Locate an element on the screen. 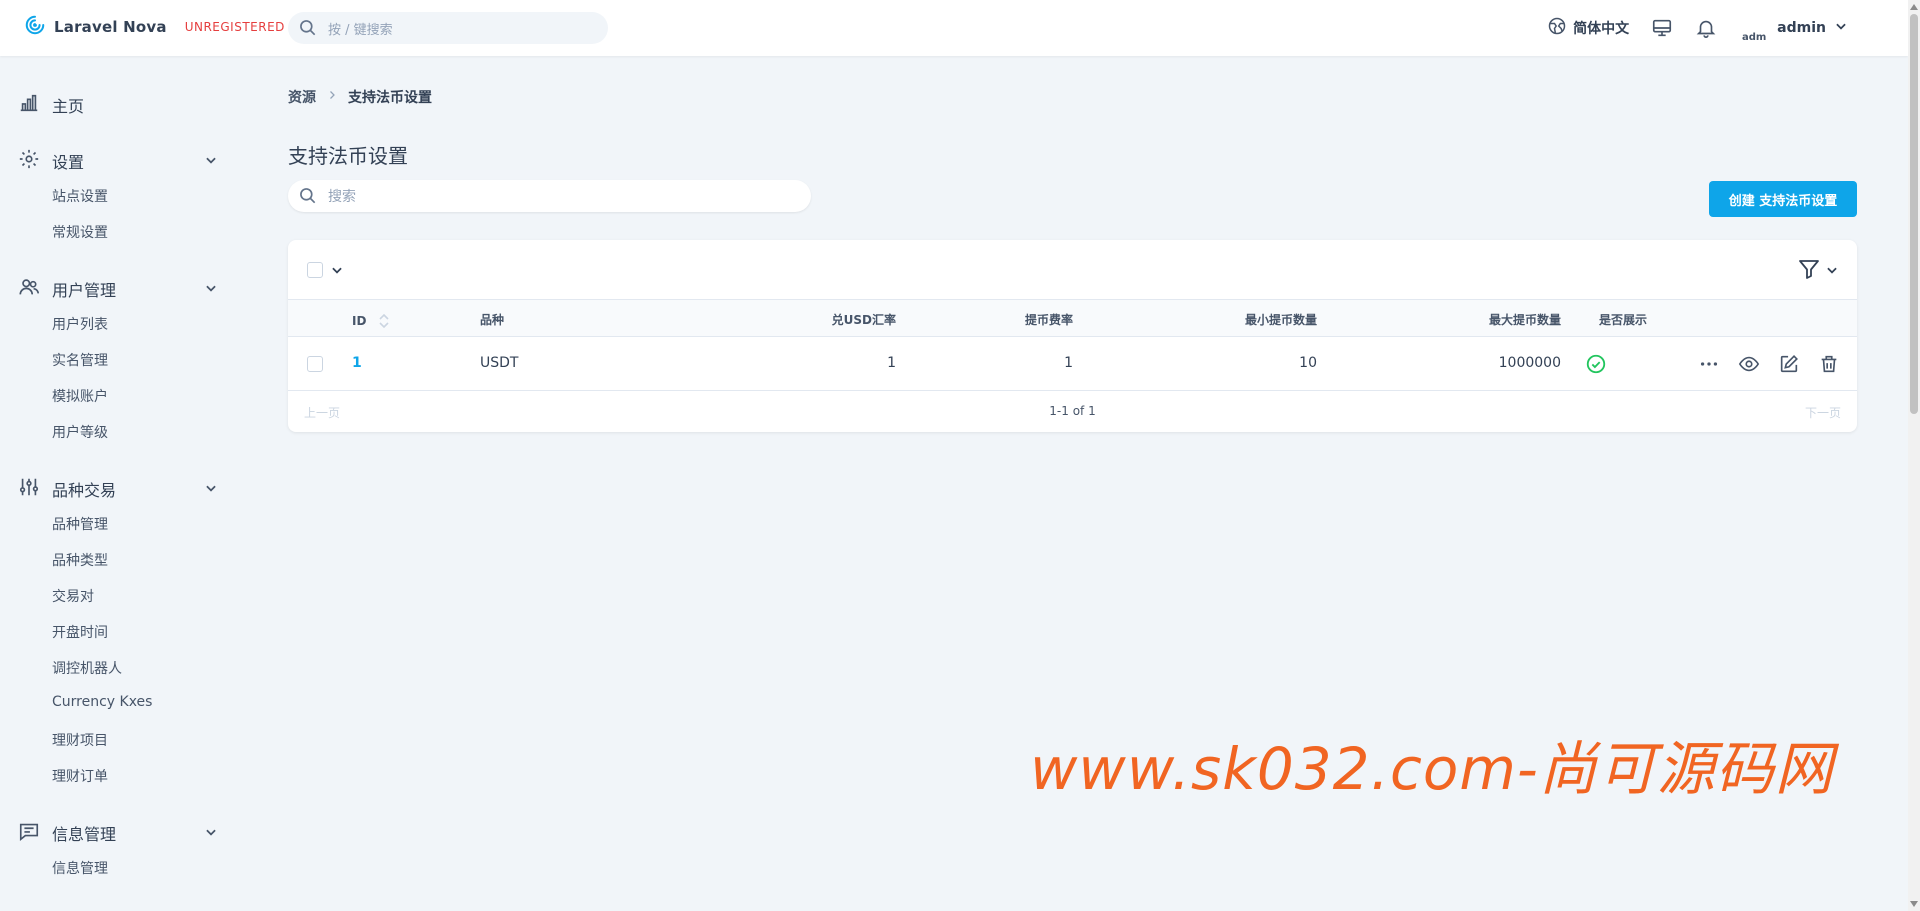 The image size is (1920, 911). sidebar-item-label: 品种交易 is located at coordinates (84, 490).